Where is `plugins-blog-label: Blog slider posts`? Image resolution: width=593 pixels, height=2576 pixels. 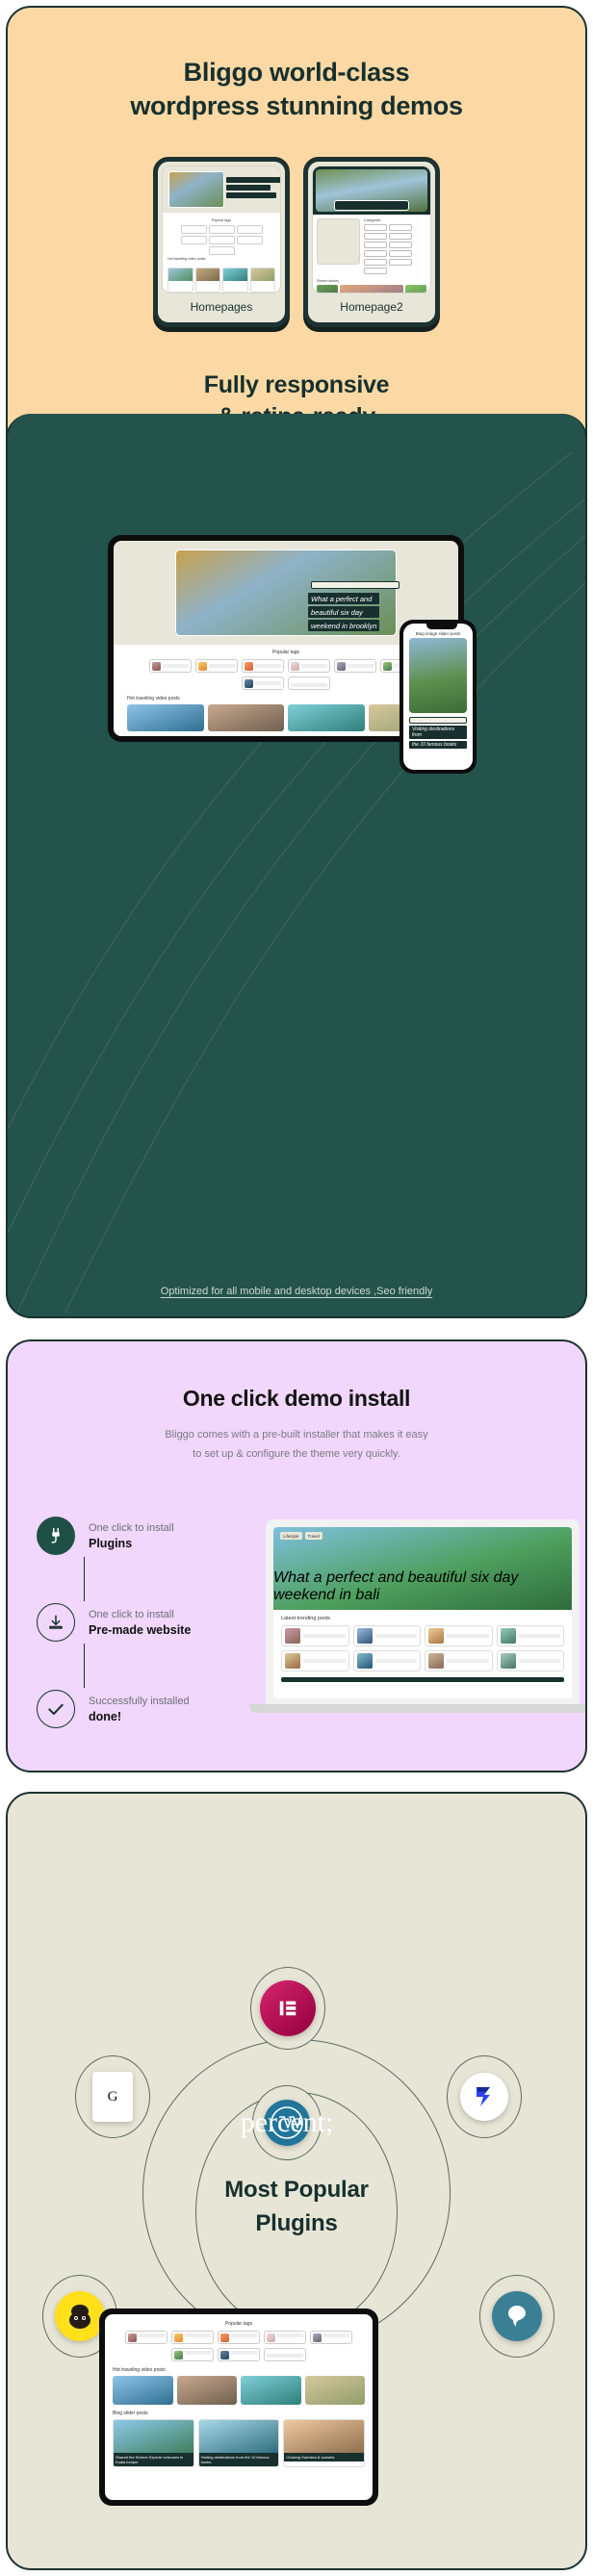
plugins-blog-label: Blog slider posts is located at coordinates (130, 2413).